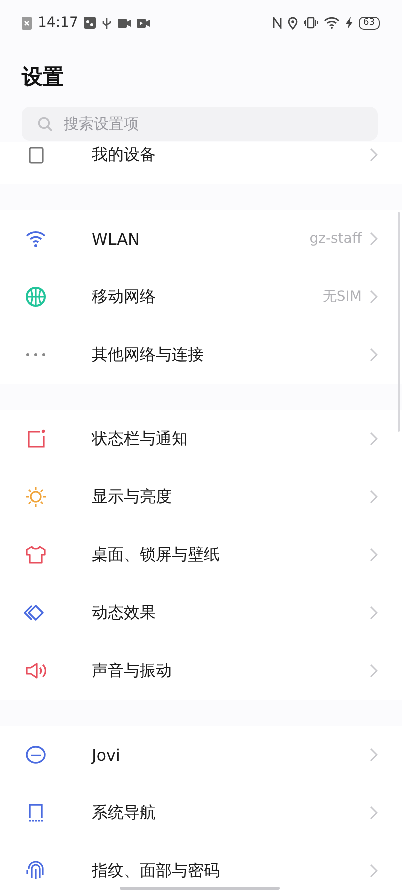 The height and width of the screenshot is (892, 402). I want to click on shirt-icon, so click(36, 555).